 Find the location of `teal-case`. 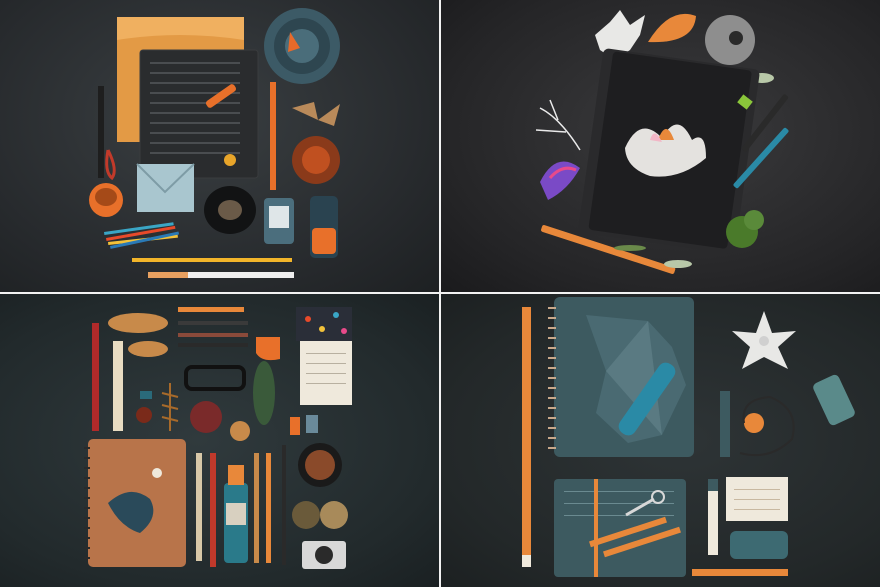

teal-case is located at coordinates (759, 545).